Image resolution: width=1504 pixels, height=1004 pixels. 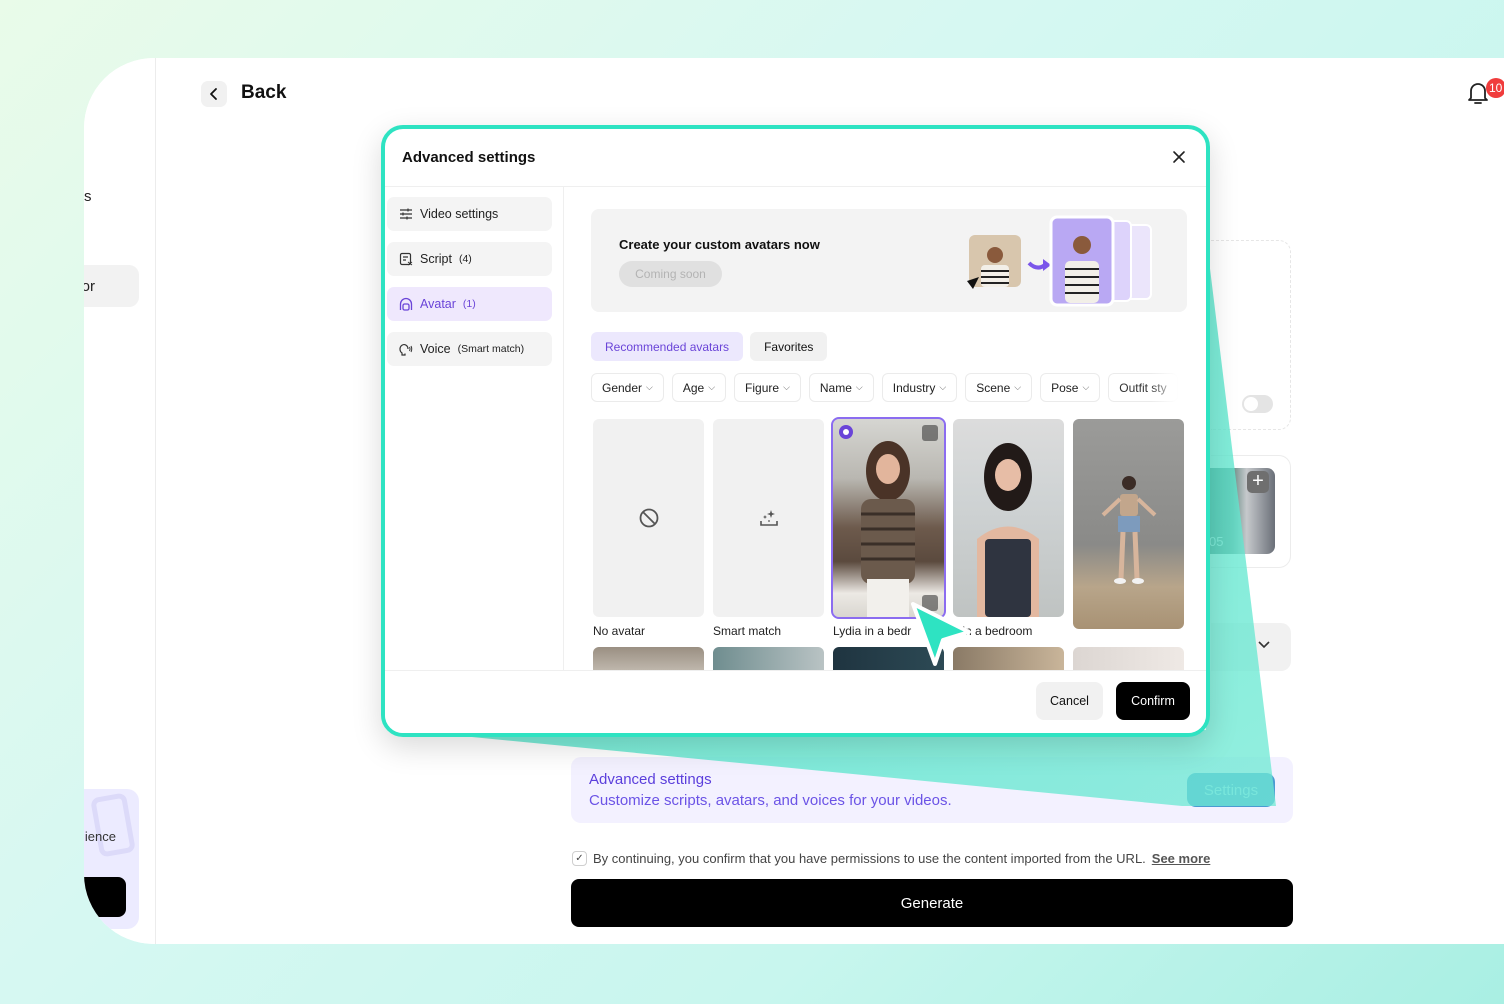 What do you see at coordinates (111, 286) in the screenshot?
I see `sidebar-item-active: or` at bounding box center [111, 286].